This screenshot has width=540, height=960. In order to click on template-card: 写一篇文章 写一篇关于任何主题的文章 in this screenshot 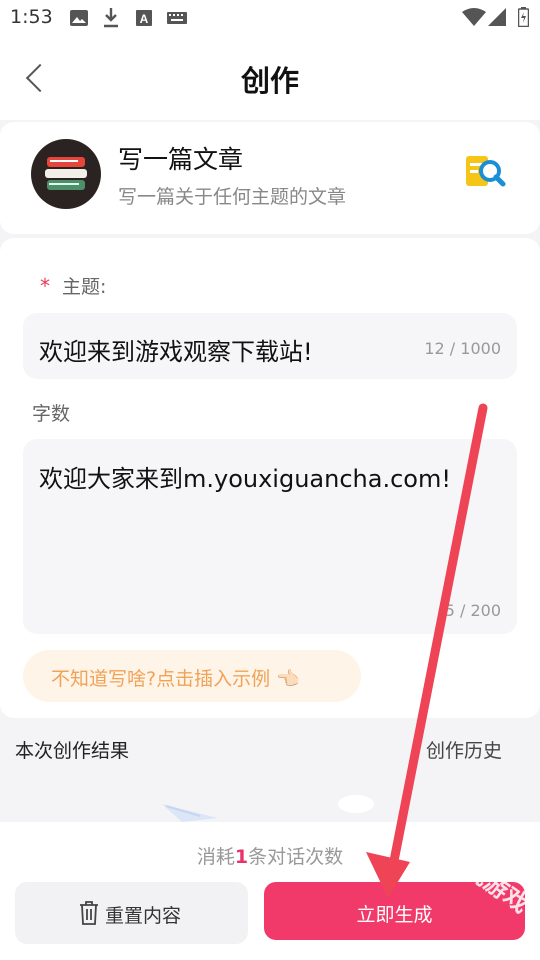, I will do `click(270, 178)`.